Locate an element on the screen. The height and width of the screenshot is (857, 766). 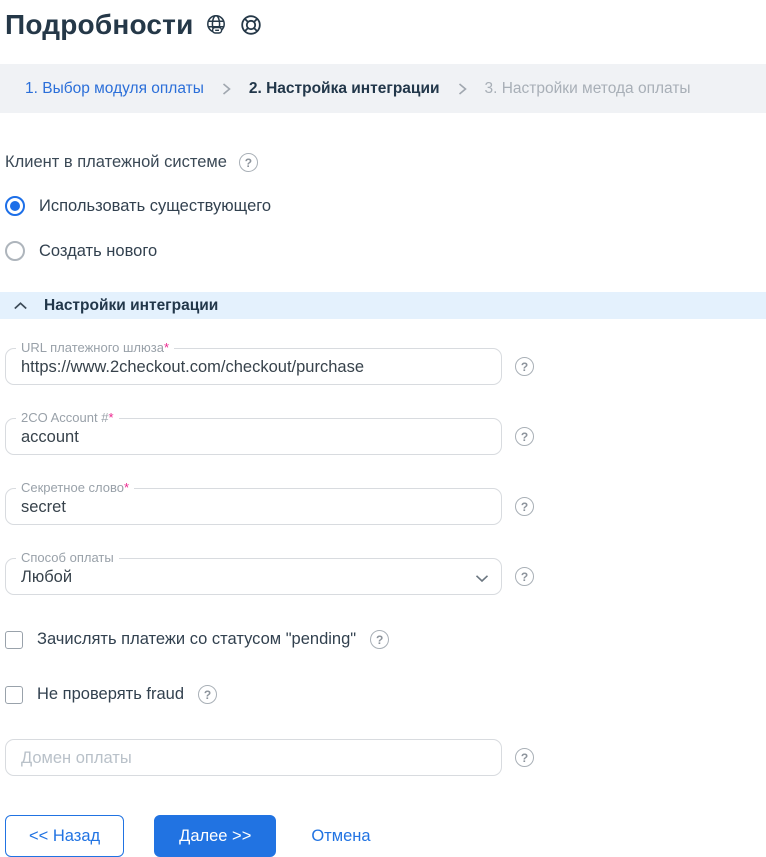
account-row: 2CO Account #* ? is located at coordinates (385, 432).